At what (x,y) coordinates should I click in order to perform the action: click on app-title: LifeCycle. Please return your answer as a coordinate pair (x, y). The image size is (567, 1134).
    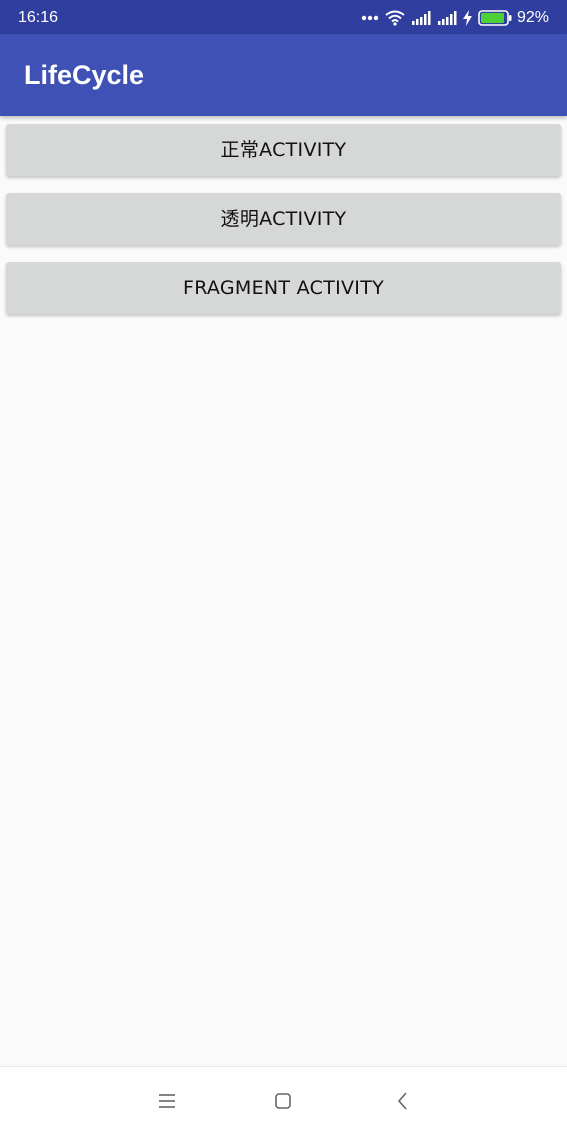
    Looking at the image, I should click on (84, 75).